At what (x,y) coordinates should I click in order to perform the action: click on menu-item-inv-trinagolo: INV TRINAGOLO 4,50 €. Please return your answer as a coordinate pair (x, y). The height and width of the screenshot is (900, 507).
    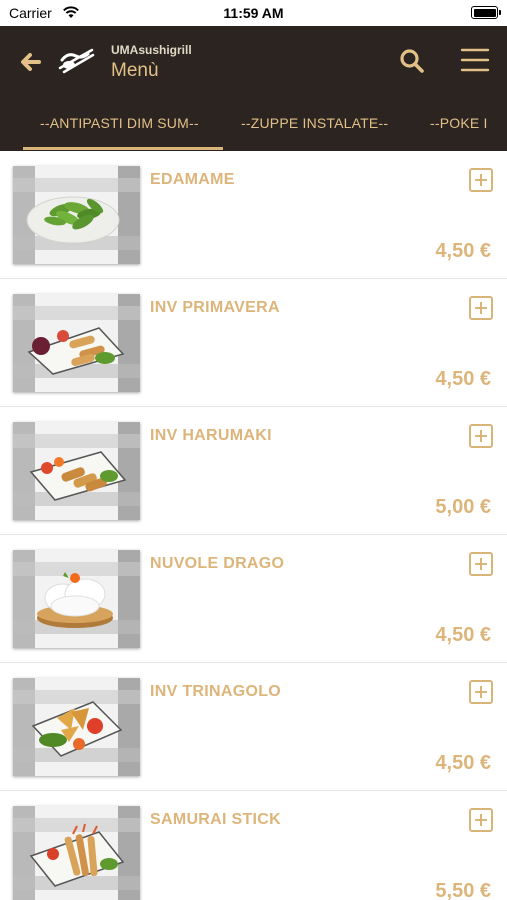
    Looking at the image, I should click on (253, 727).